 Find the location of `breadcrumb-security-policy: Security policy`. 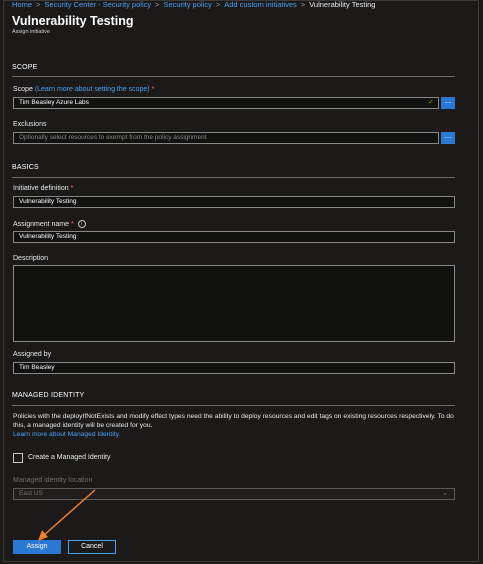

breadcrumb-security-policy: Security policy is located at coordinates (188, 4).